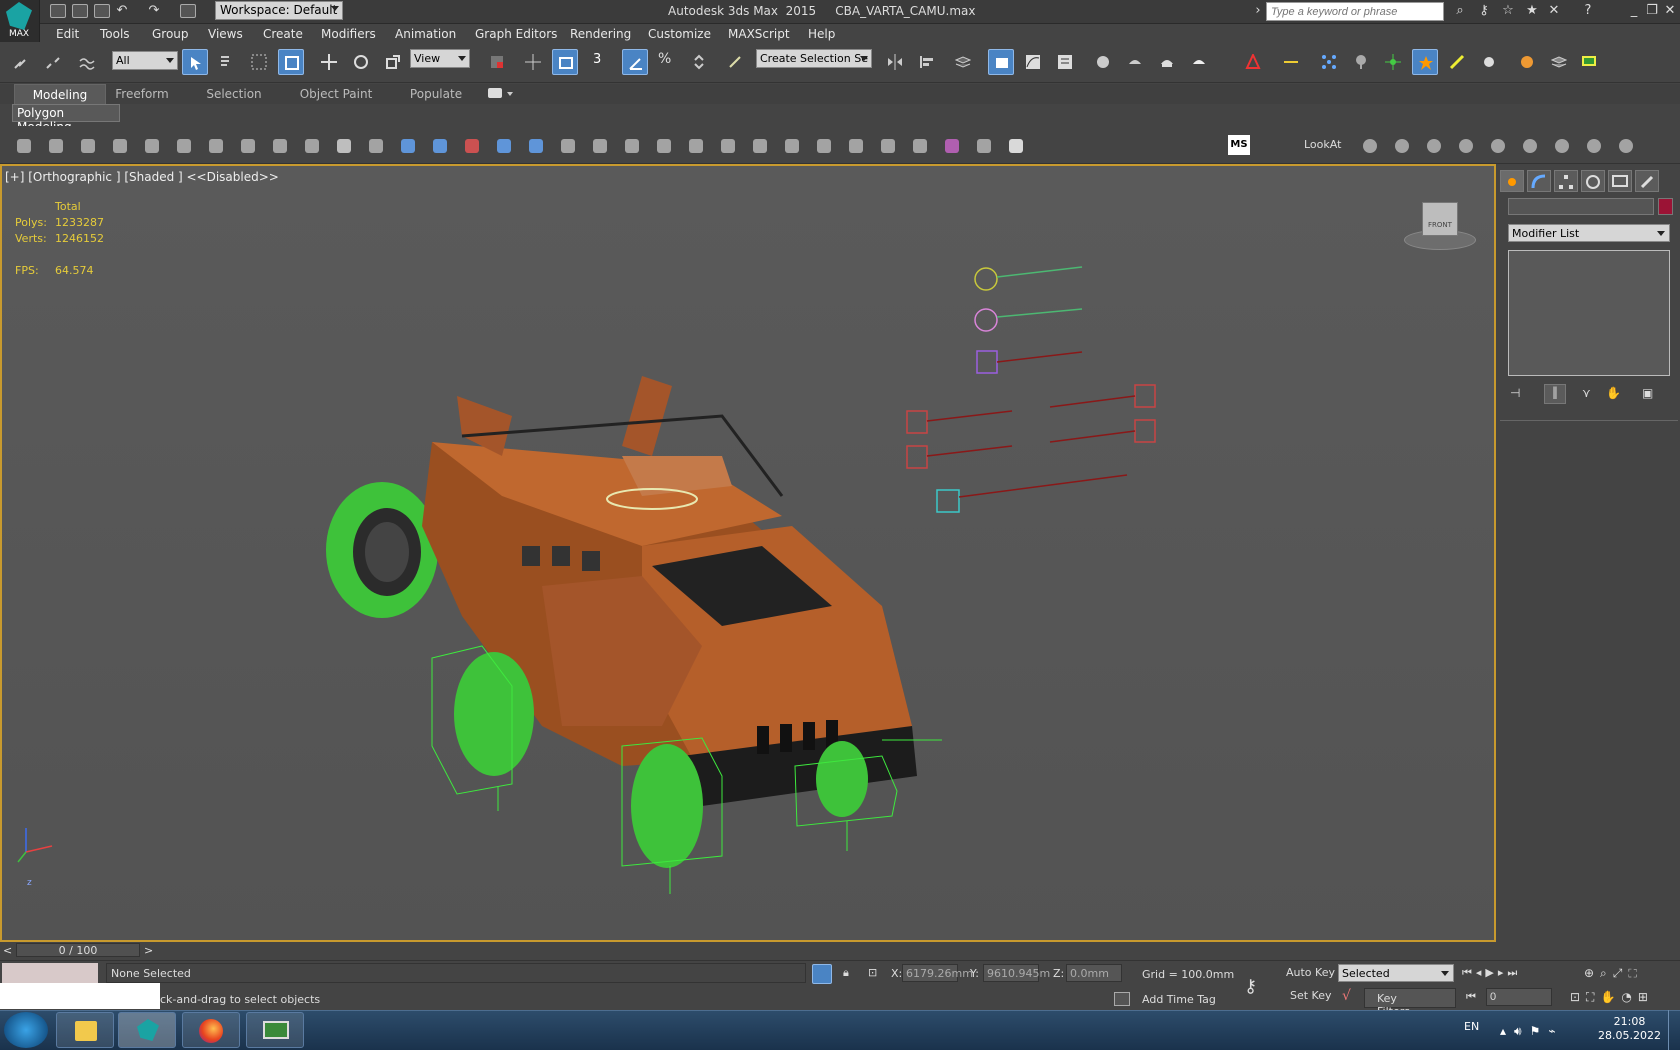 The height and width of the screenshot is (1050, 1680). I want to click on viewport-nav-controls: ⊕⌕⤢⛶, so click(1613, 973).